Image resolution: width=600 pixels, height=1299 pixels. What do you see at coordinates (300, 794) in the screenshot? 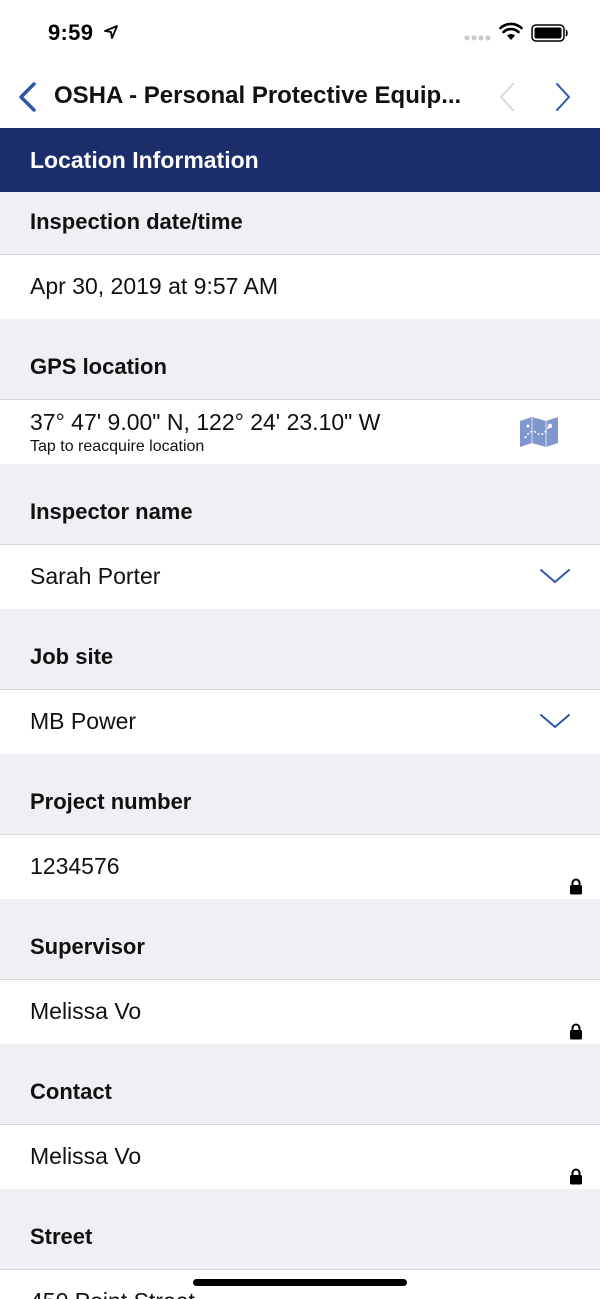
I see `field-label-row: Project number` at bounding box center [300, 794].